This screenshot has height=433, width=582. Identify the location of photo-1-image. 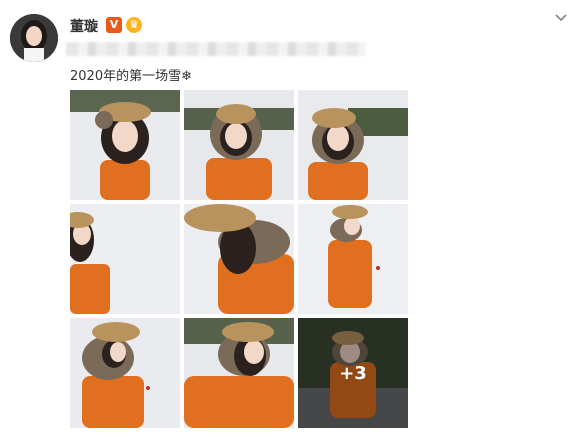
(125, 145).